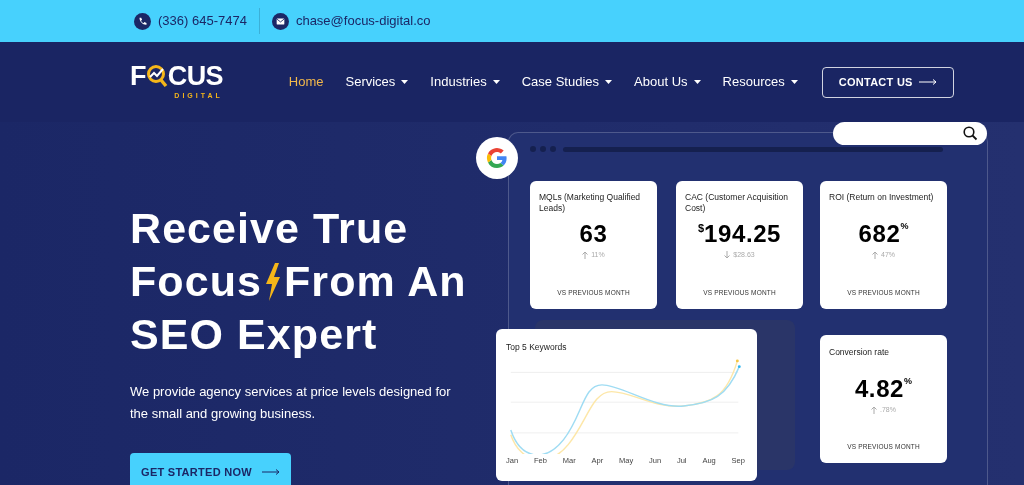 This screenshot has width=1024, height=485. Describe the element at coordinates (497, 158) in the screenshot. I see `google-g-icon` at that location.